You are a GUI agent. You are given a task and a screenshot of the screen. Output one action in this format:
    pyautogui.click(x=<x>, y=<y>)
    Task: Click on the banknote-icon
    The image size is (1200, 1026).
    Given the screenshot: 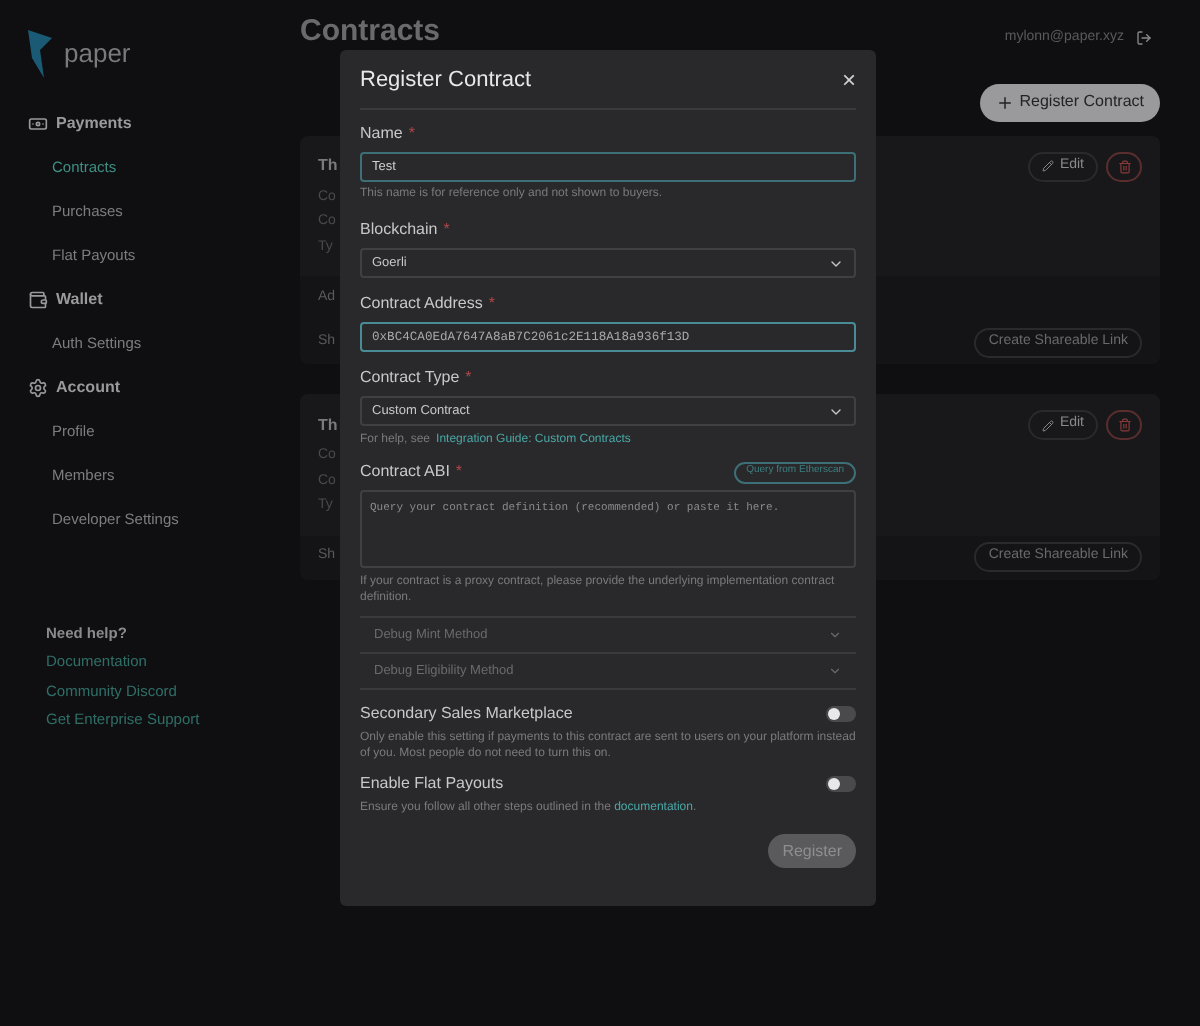 What is the action you would take?
    pyautogui.click(x=38, y=124)
    